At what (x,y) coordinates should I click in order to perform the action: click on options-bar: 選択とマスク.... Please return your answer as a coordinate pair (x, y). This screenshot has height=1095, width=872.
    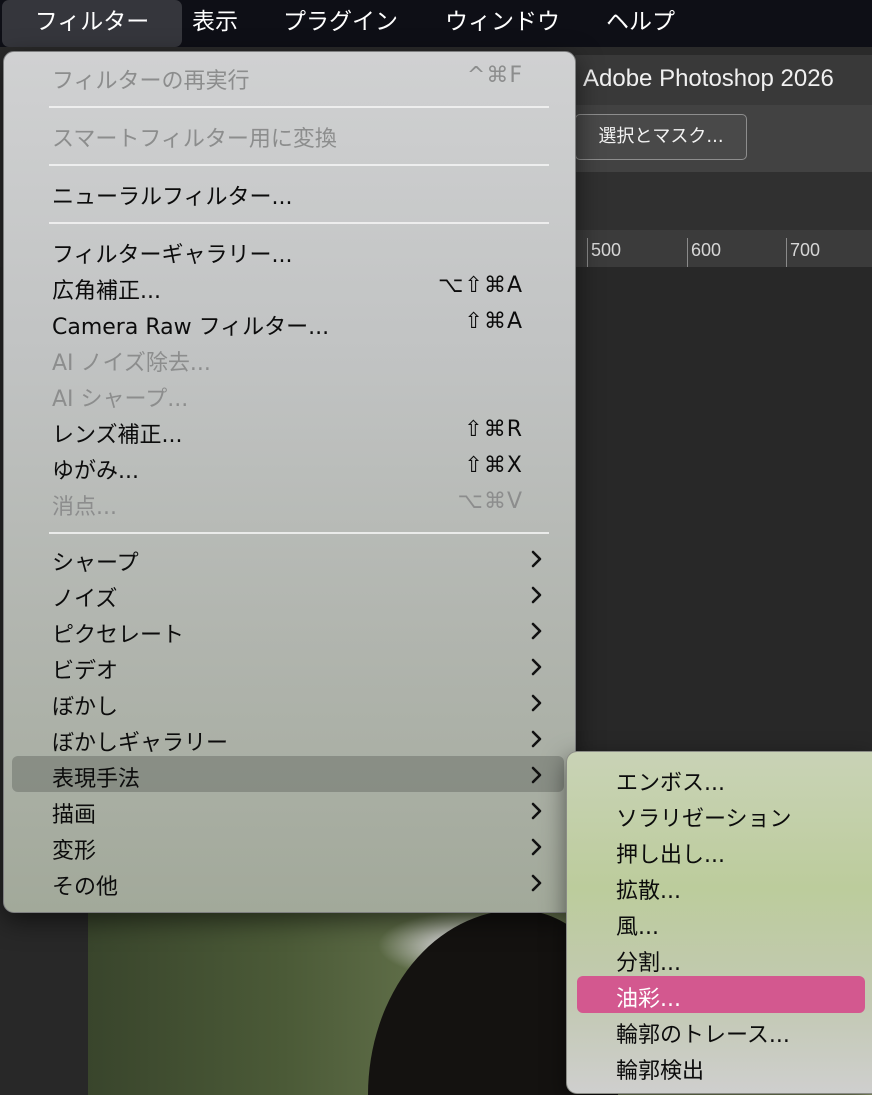
    Looking at the image, I should click on (723, 138).